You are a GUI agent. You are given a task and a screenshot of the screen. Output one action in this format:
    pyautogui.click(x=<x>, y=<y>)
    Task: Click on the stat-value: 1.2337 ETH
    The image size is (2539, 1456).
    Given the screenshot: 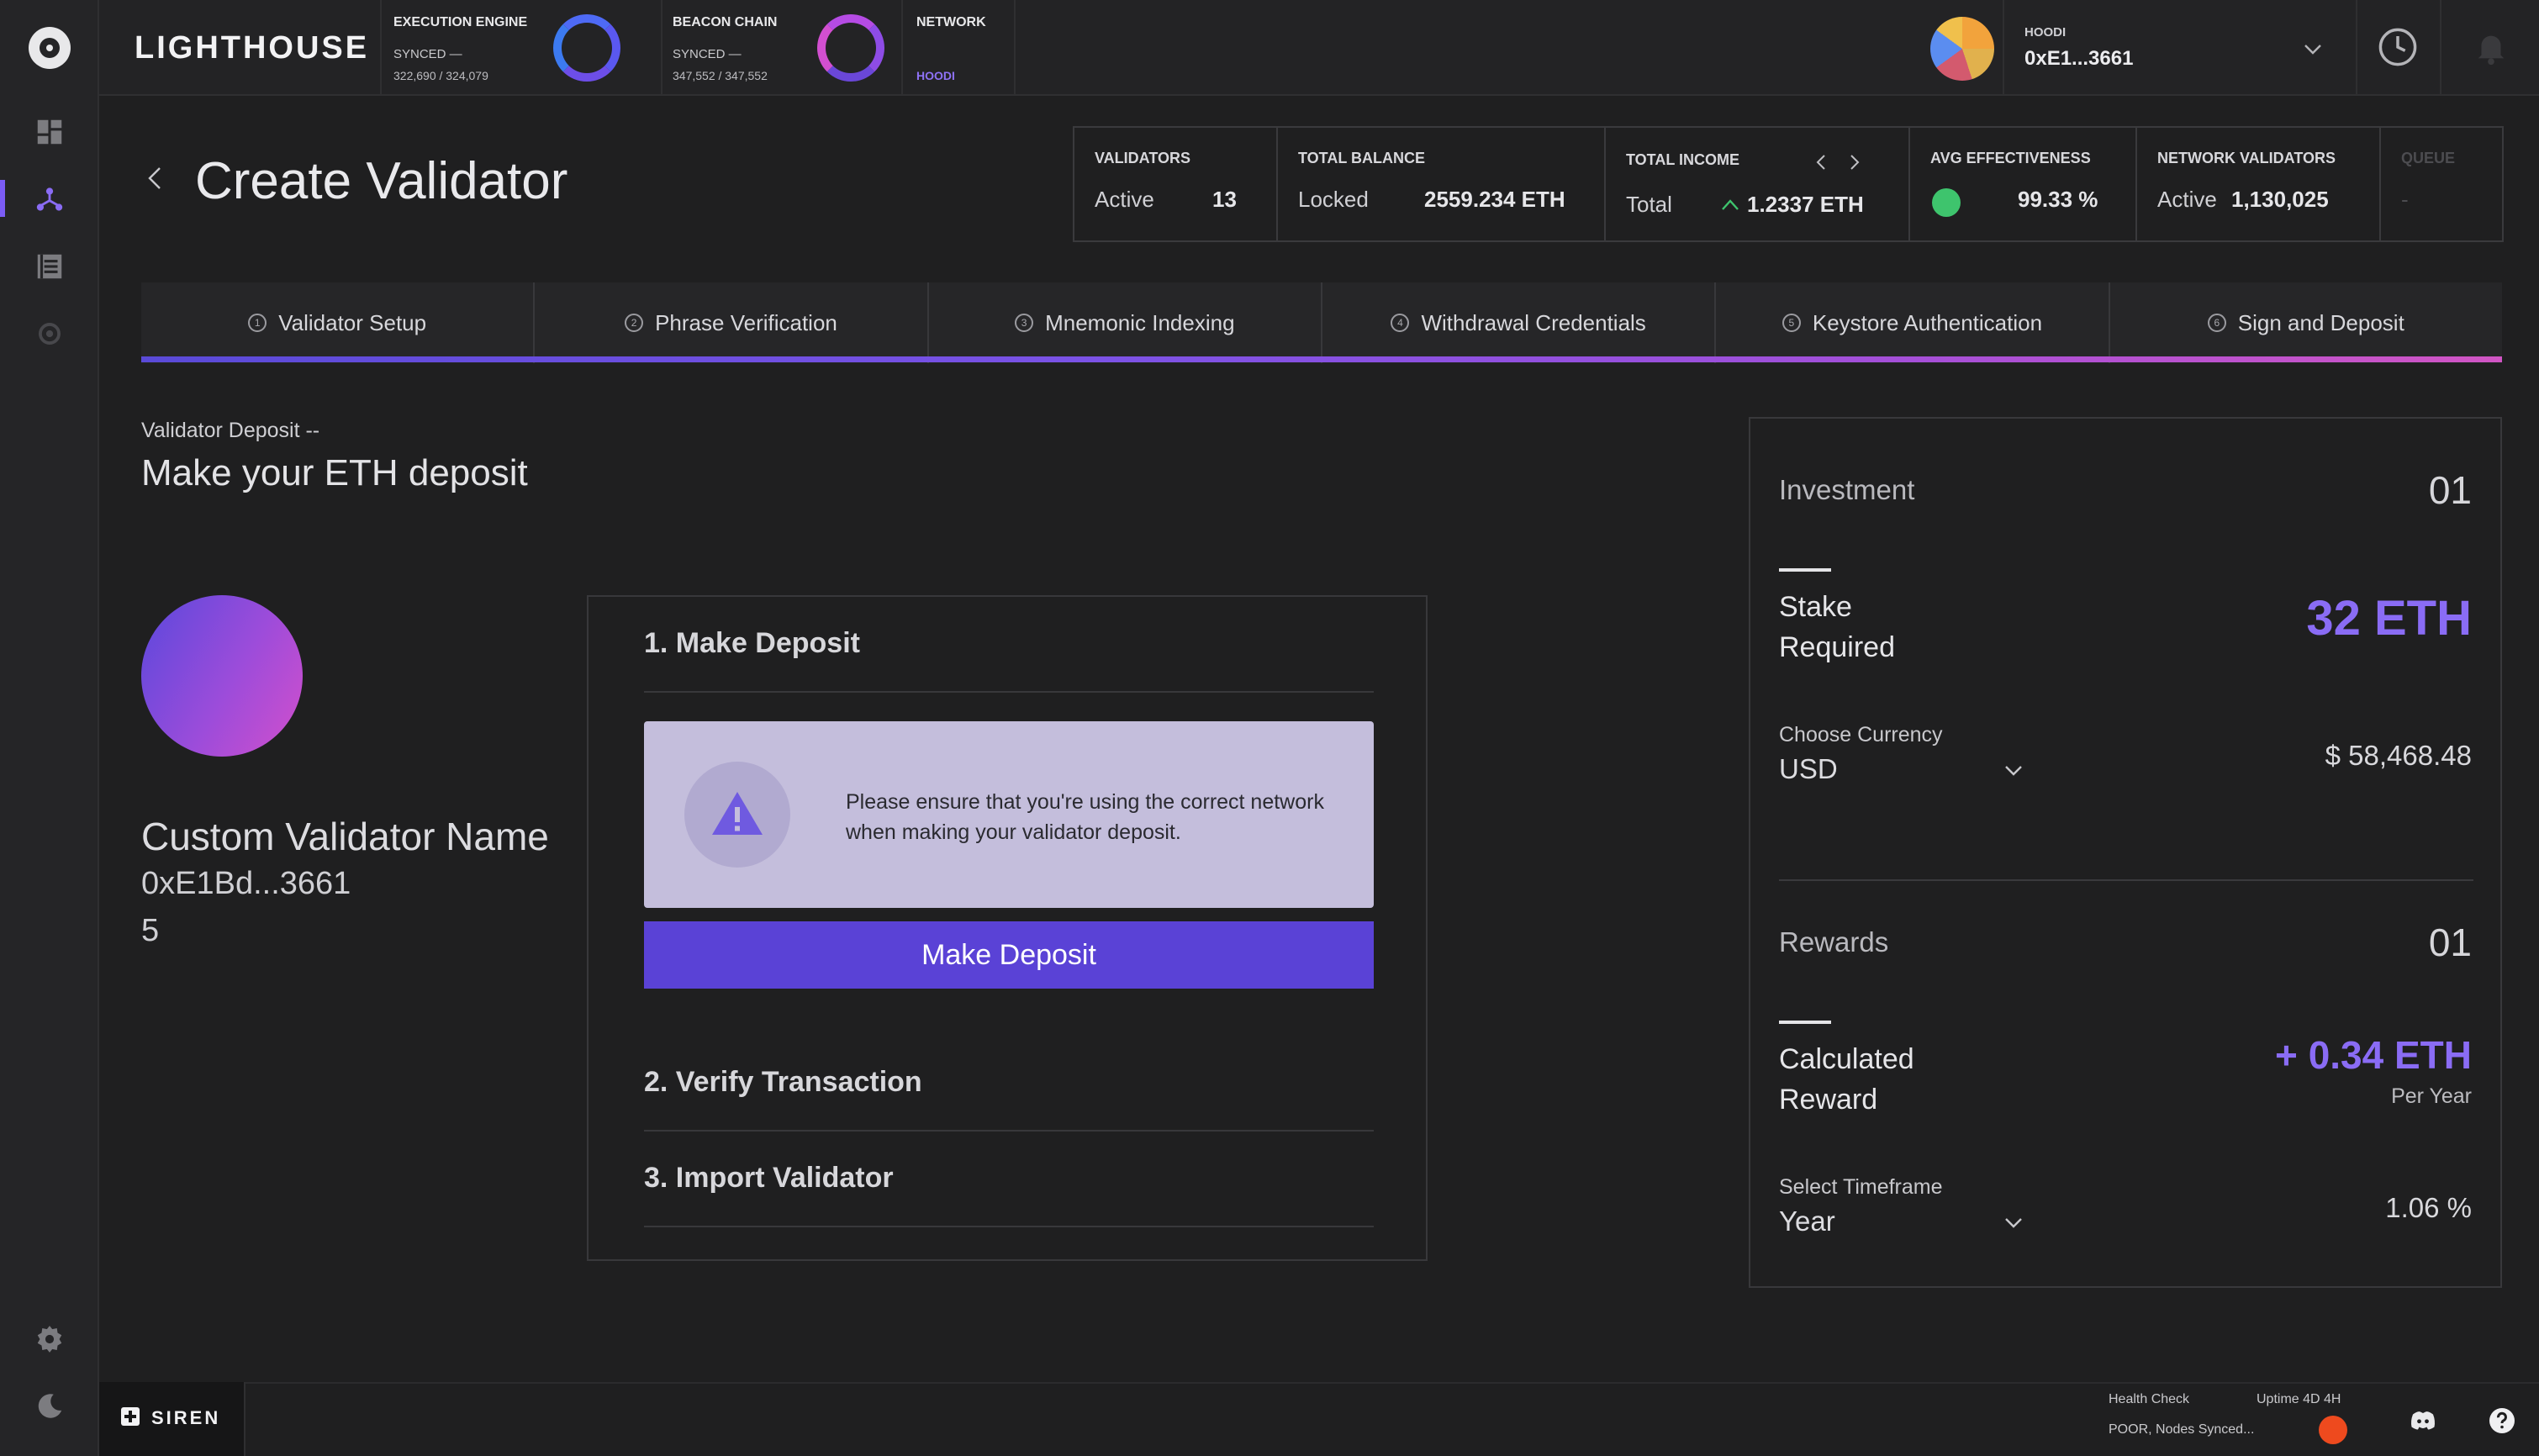 What is the action you would take?
    pyautogui.click(x=1806, y=204)
    